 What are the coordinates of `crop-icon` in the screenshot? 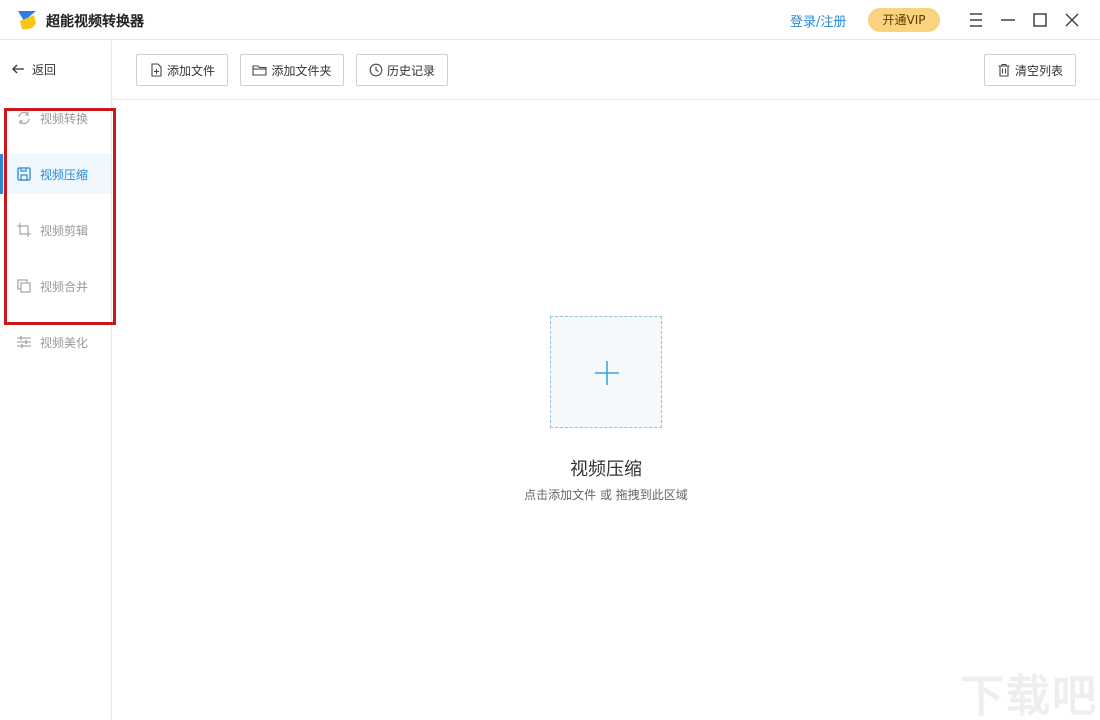 It's located at (24, 230).